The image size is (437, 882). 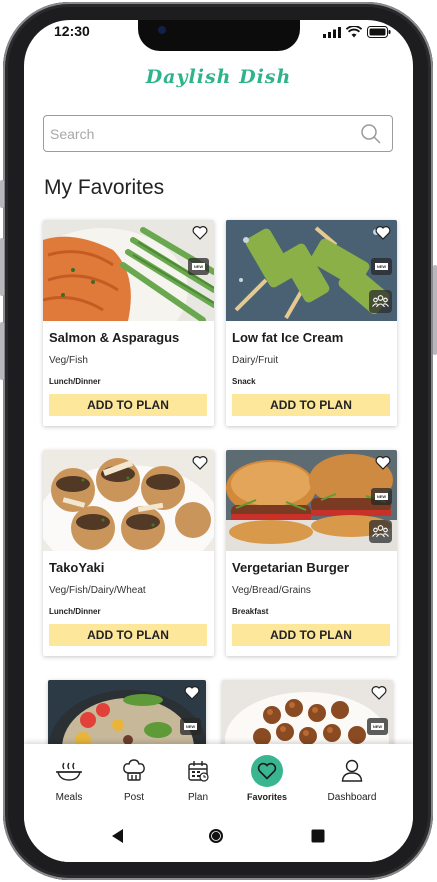 What do you see at coordinates (68, 360) in the screenshot?
I see `recipe-category: Veg/Fish` at bounding box center [68, 360].